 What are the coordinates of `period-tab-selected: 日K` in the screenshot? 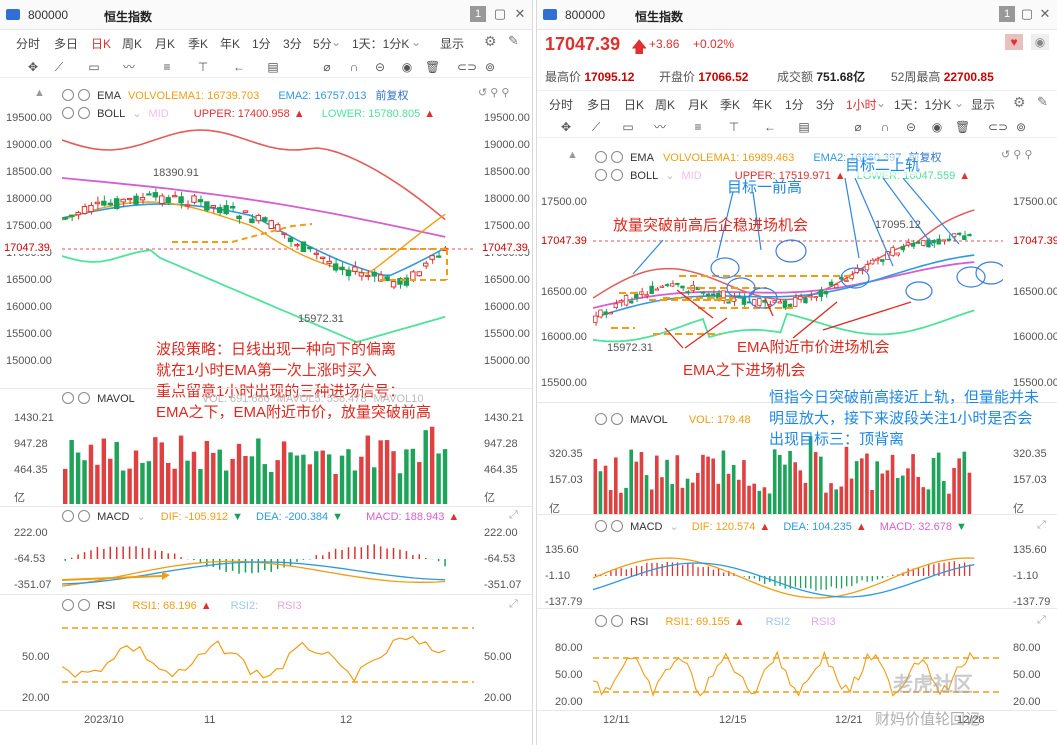 It's located at (101, 43).